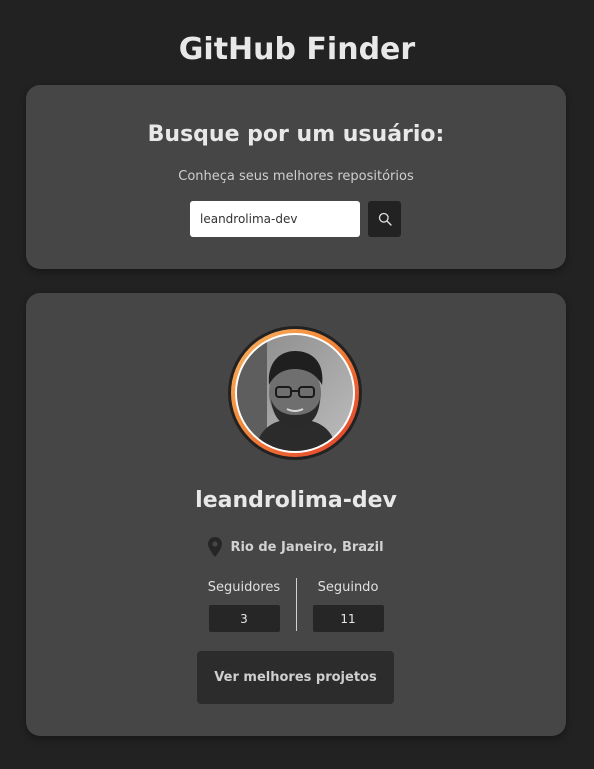 The height and width of the screenshot is (769, 594). I want to click on search-subtitle: Conheça seus melhores repositórios, so click(296, 176).